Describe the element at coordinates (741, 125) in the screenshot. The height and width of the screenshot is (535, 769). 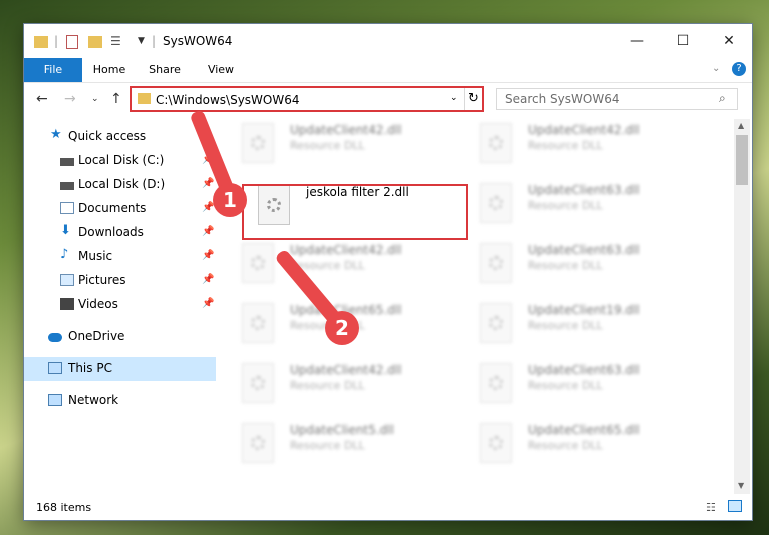
I see `scroll-up-icon: ▲` at that location.